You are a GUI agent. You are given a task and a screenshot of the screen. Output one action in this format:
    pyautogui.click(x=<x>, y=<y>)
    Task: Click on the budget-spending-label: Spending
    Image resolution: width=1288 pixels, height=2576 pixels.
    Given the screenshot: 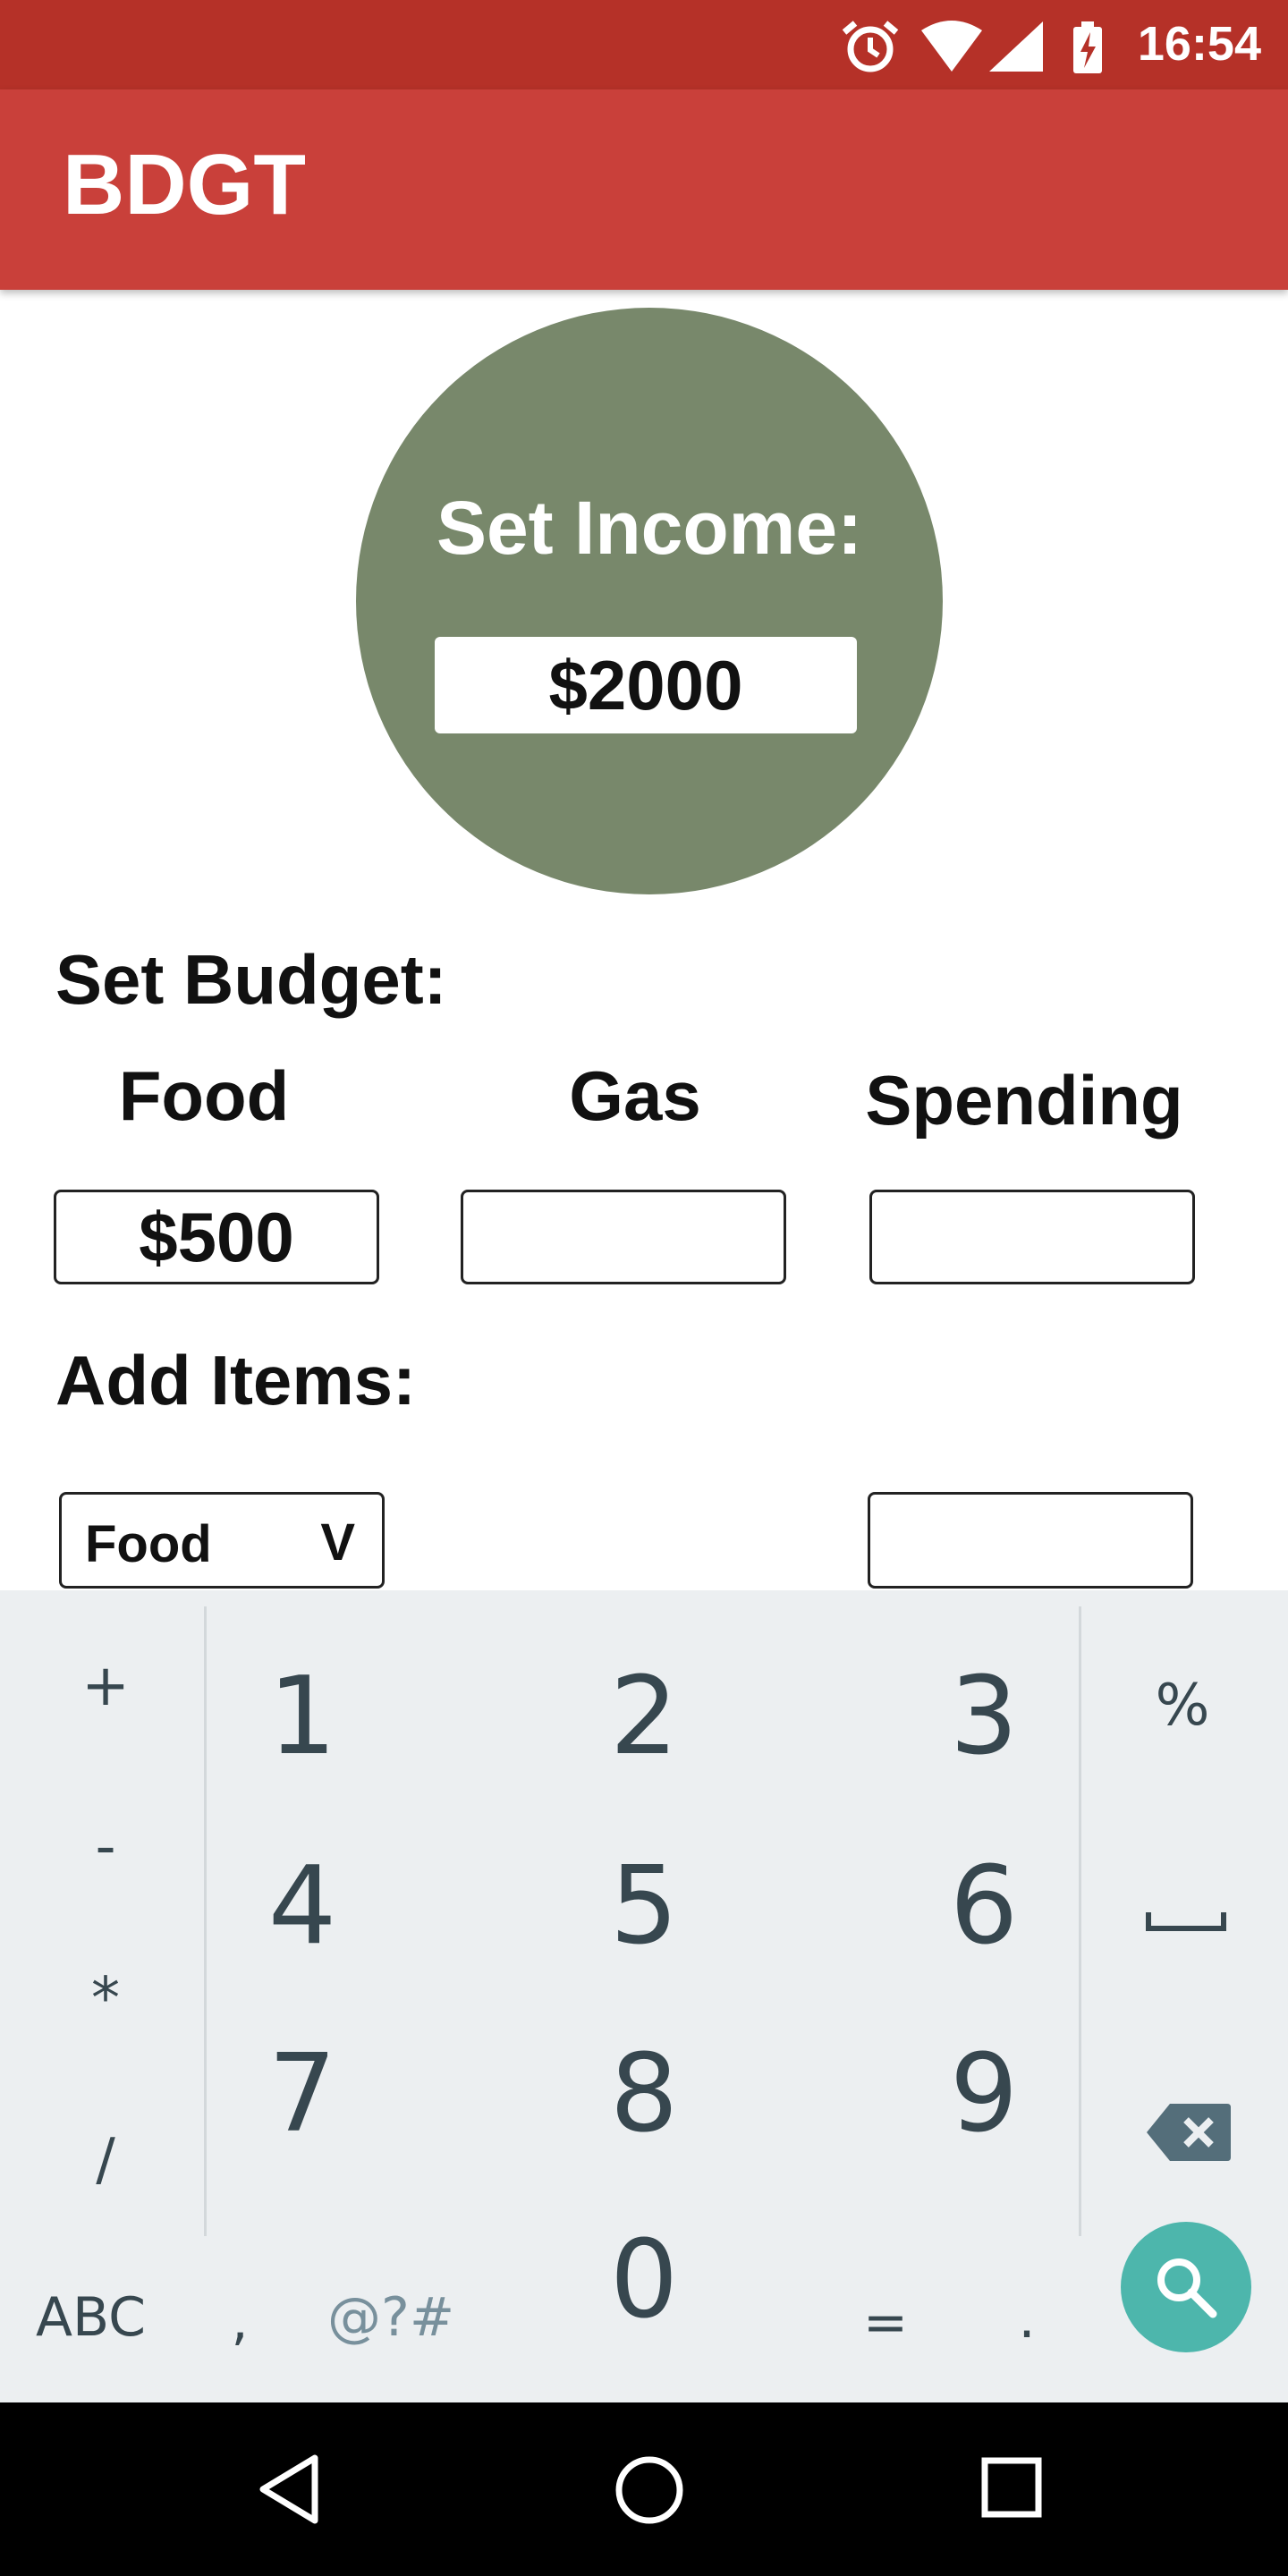 What is the action you would take?
    pyautogui.click(x=1024, y=1100)
    